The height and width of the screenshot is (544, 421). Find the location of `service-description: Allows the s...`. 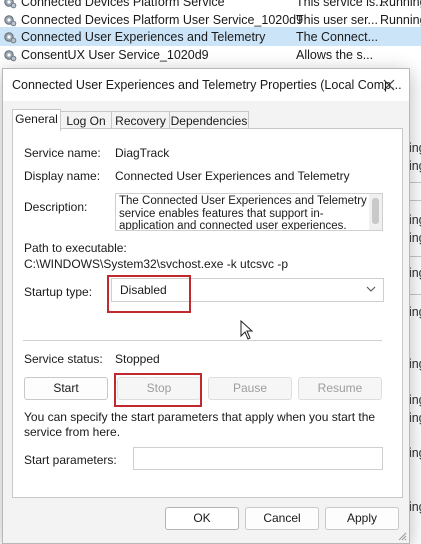

service-description: Allows the s... is located at coordinates (335, 54).